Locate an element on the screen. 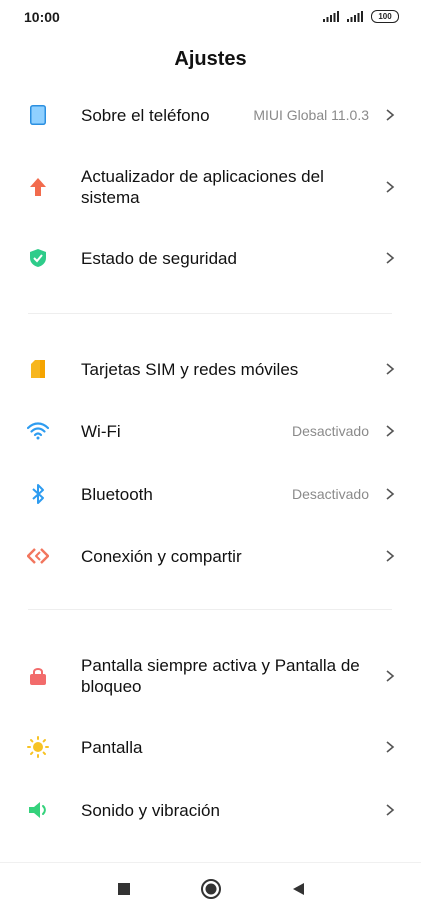  settings-item-label: Sonido y vibración is located at coordinates (150, 810).